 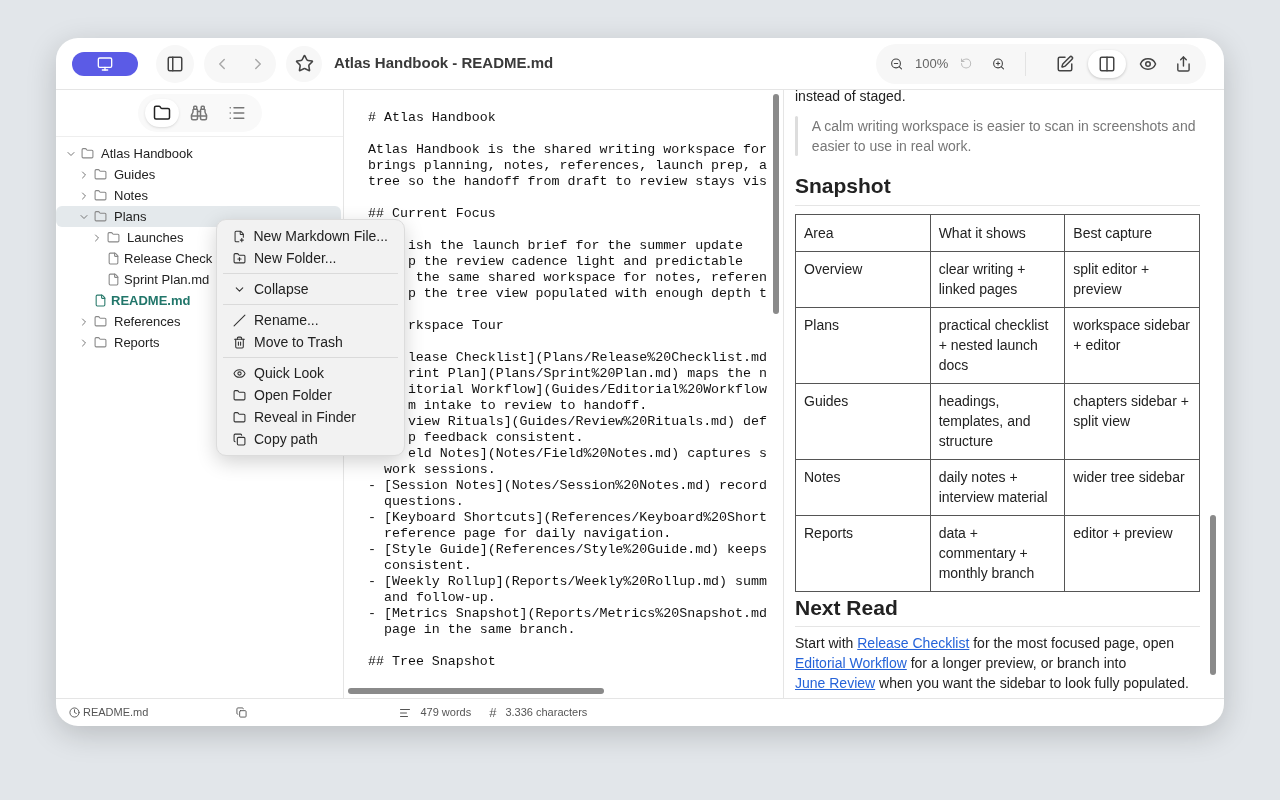 What do you see at coordinates (931, 63) in the screenshot?
I see `zoom-level: 100%` at bounding box center [931, 63].